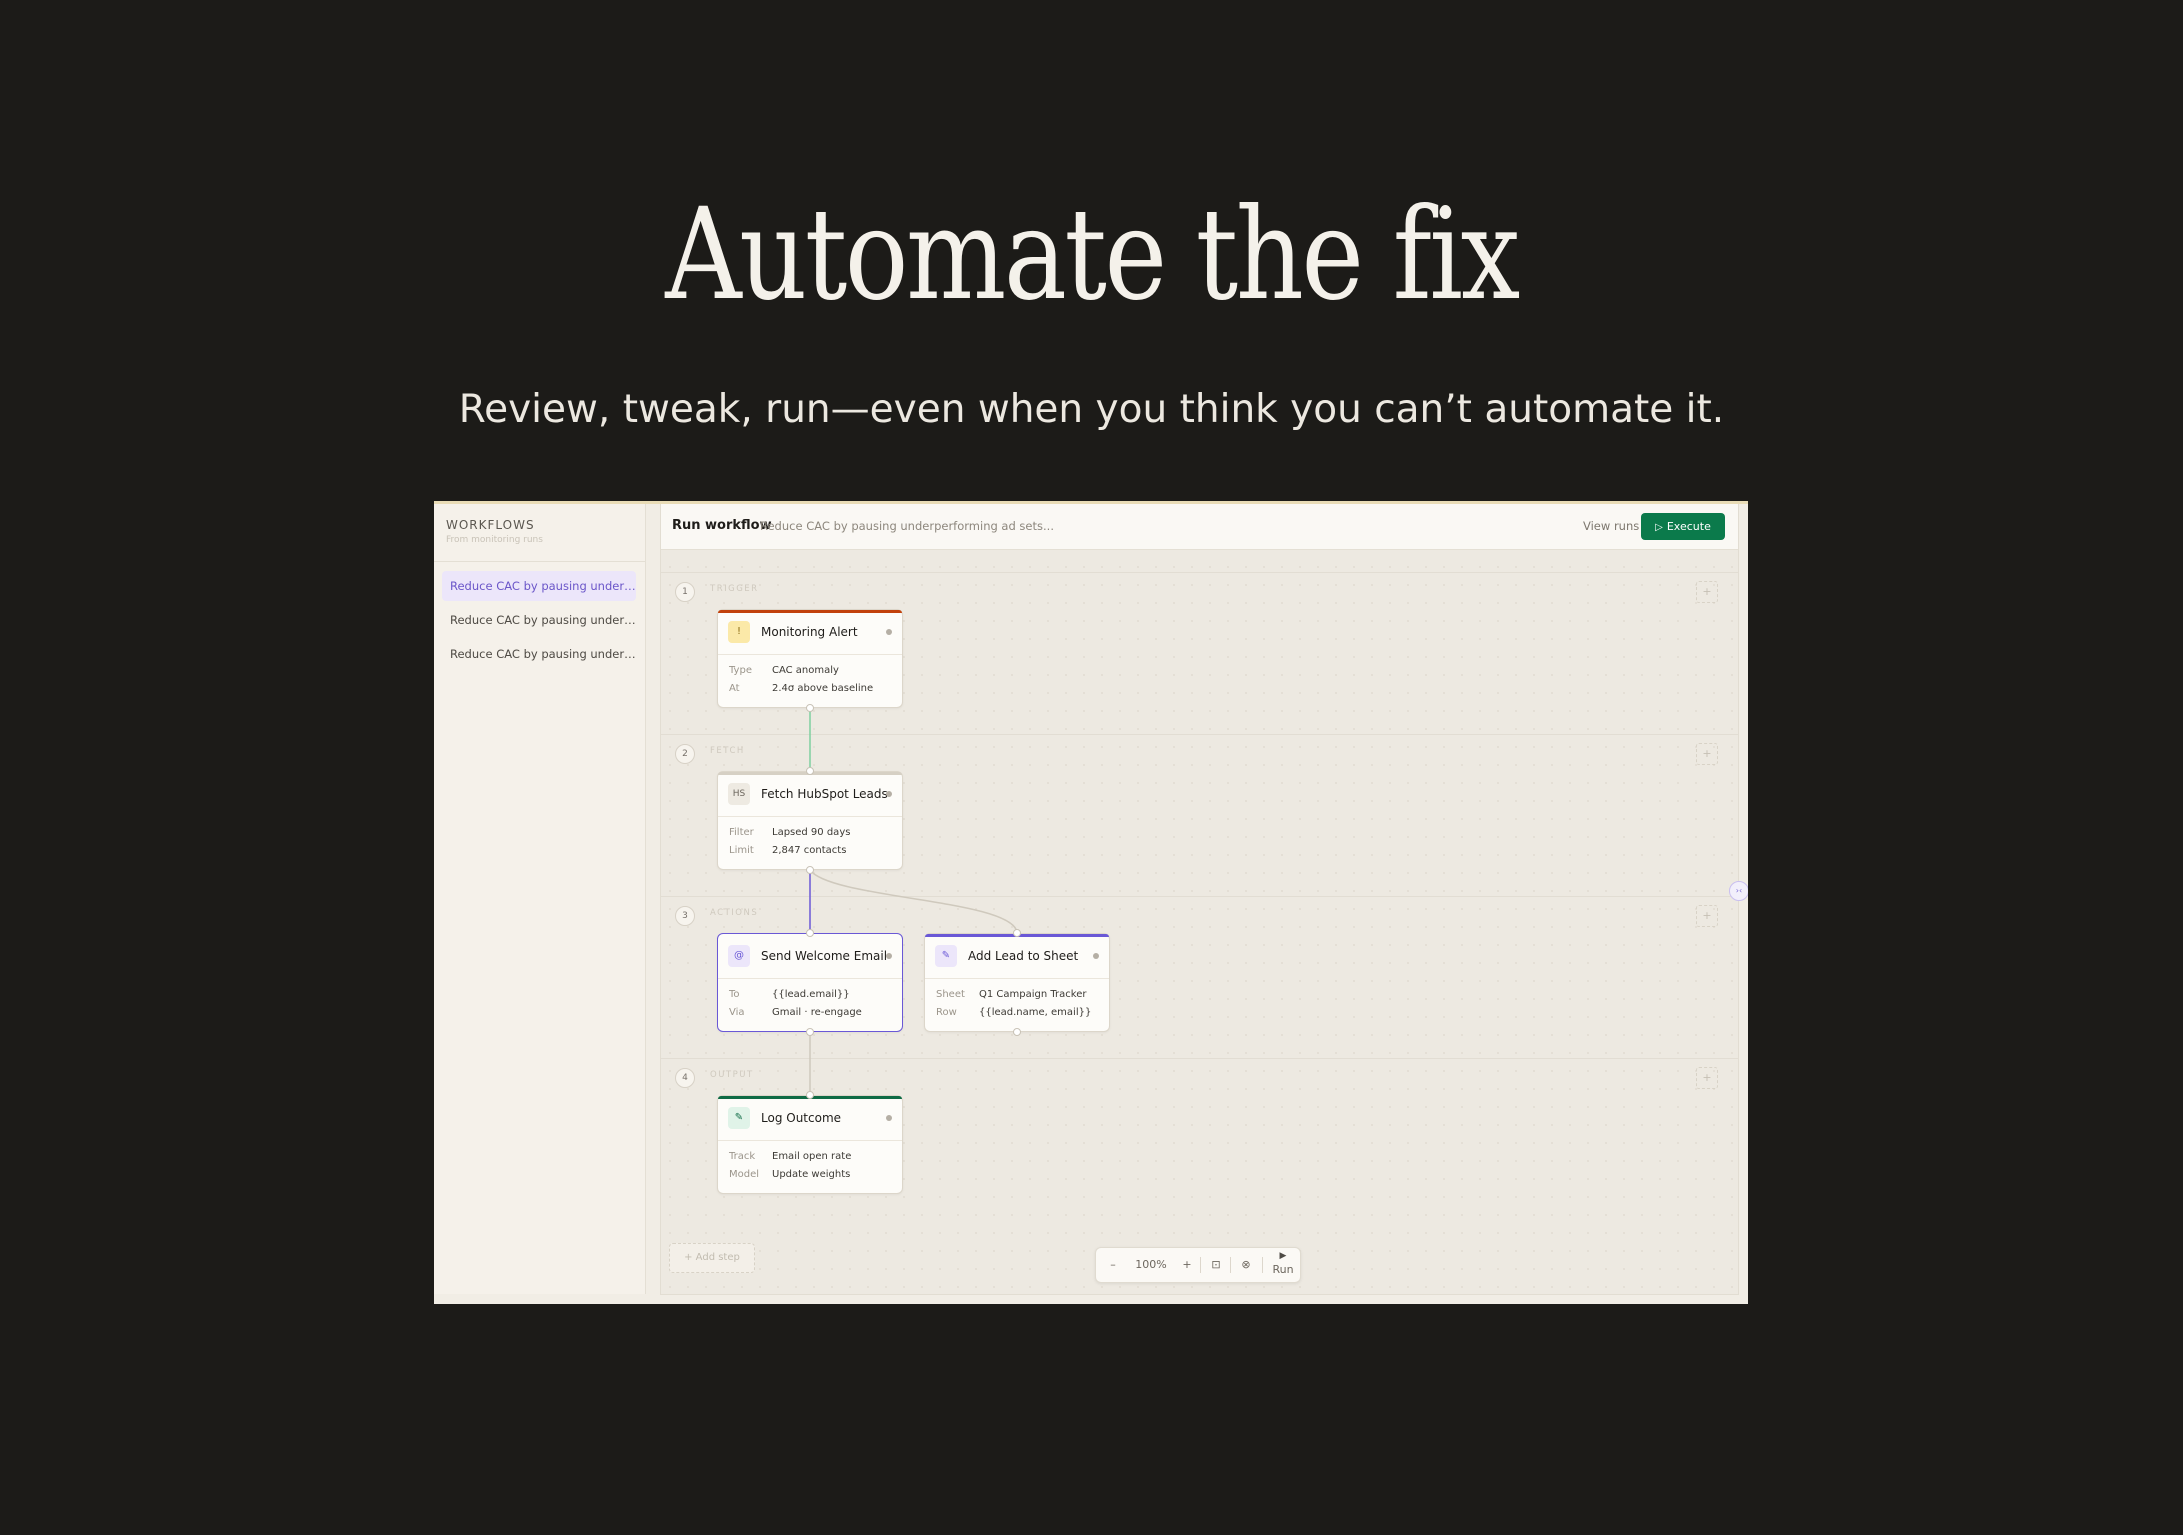 This screenshot has height=1535, width=2183. I want to click on field-value: Gmail · re-engage, so click(817, 1012).